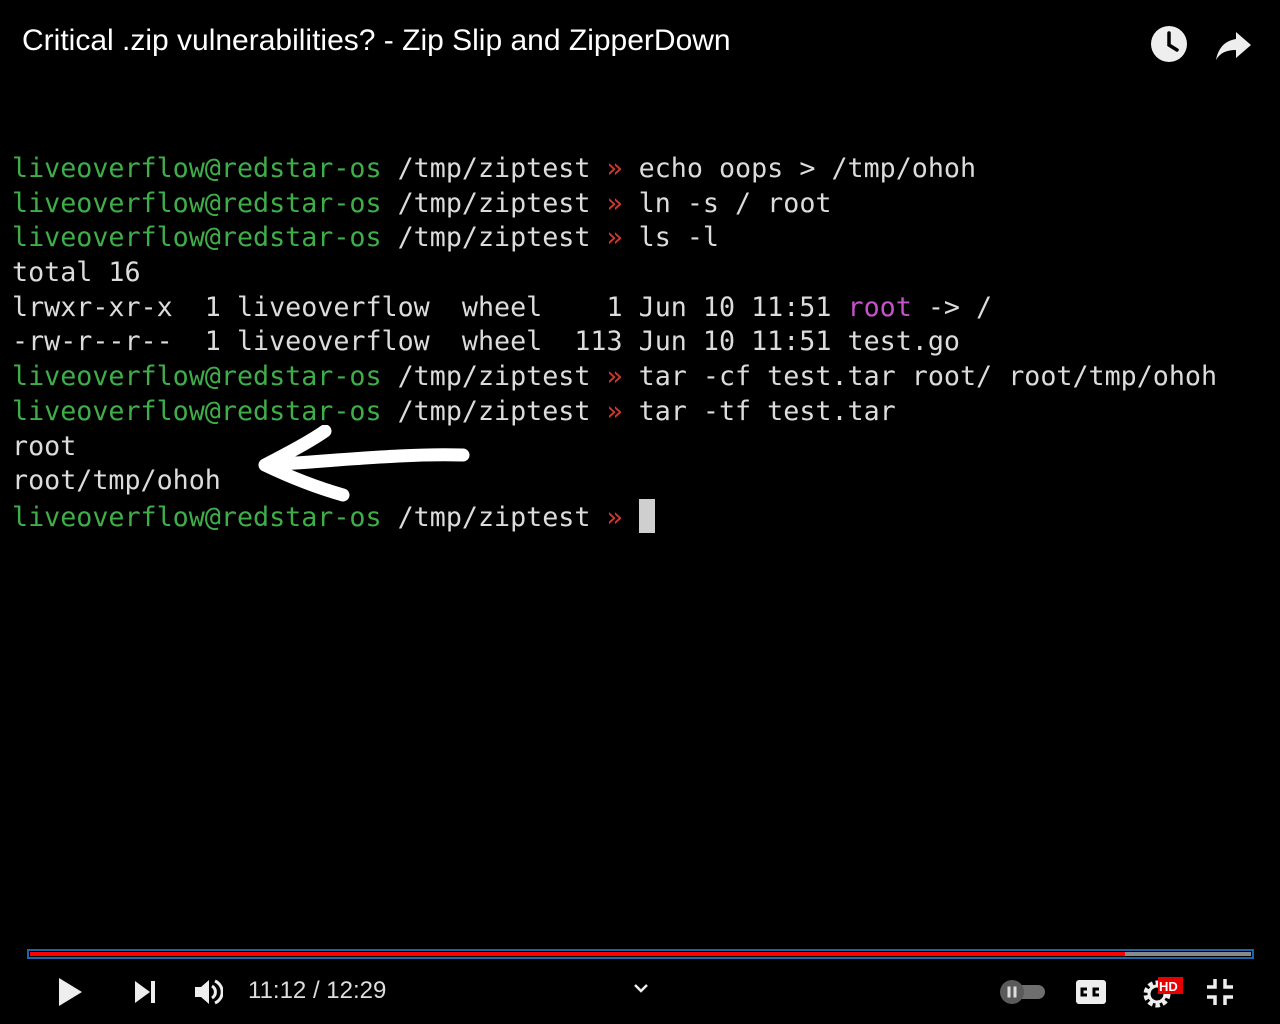  I want to click on progress-played, so click(578, 954).